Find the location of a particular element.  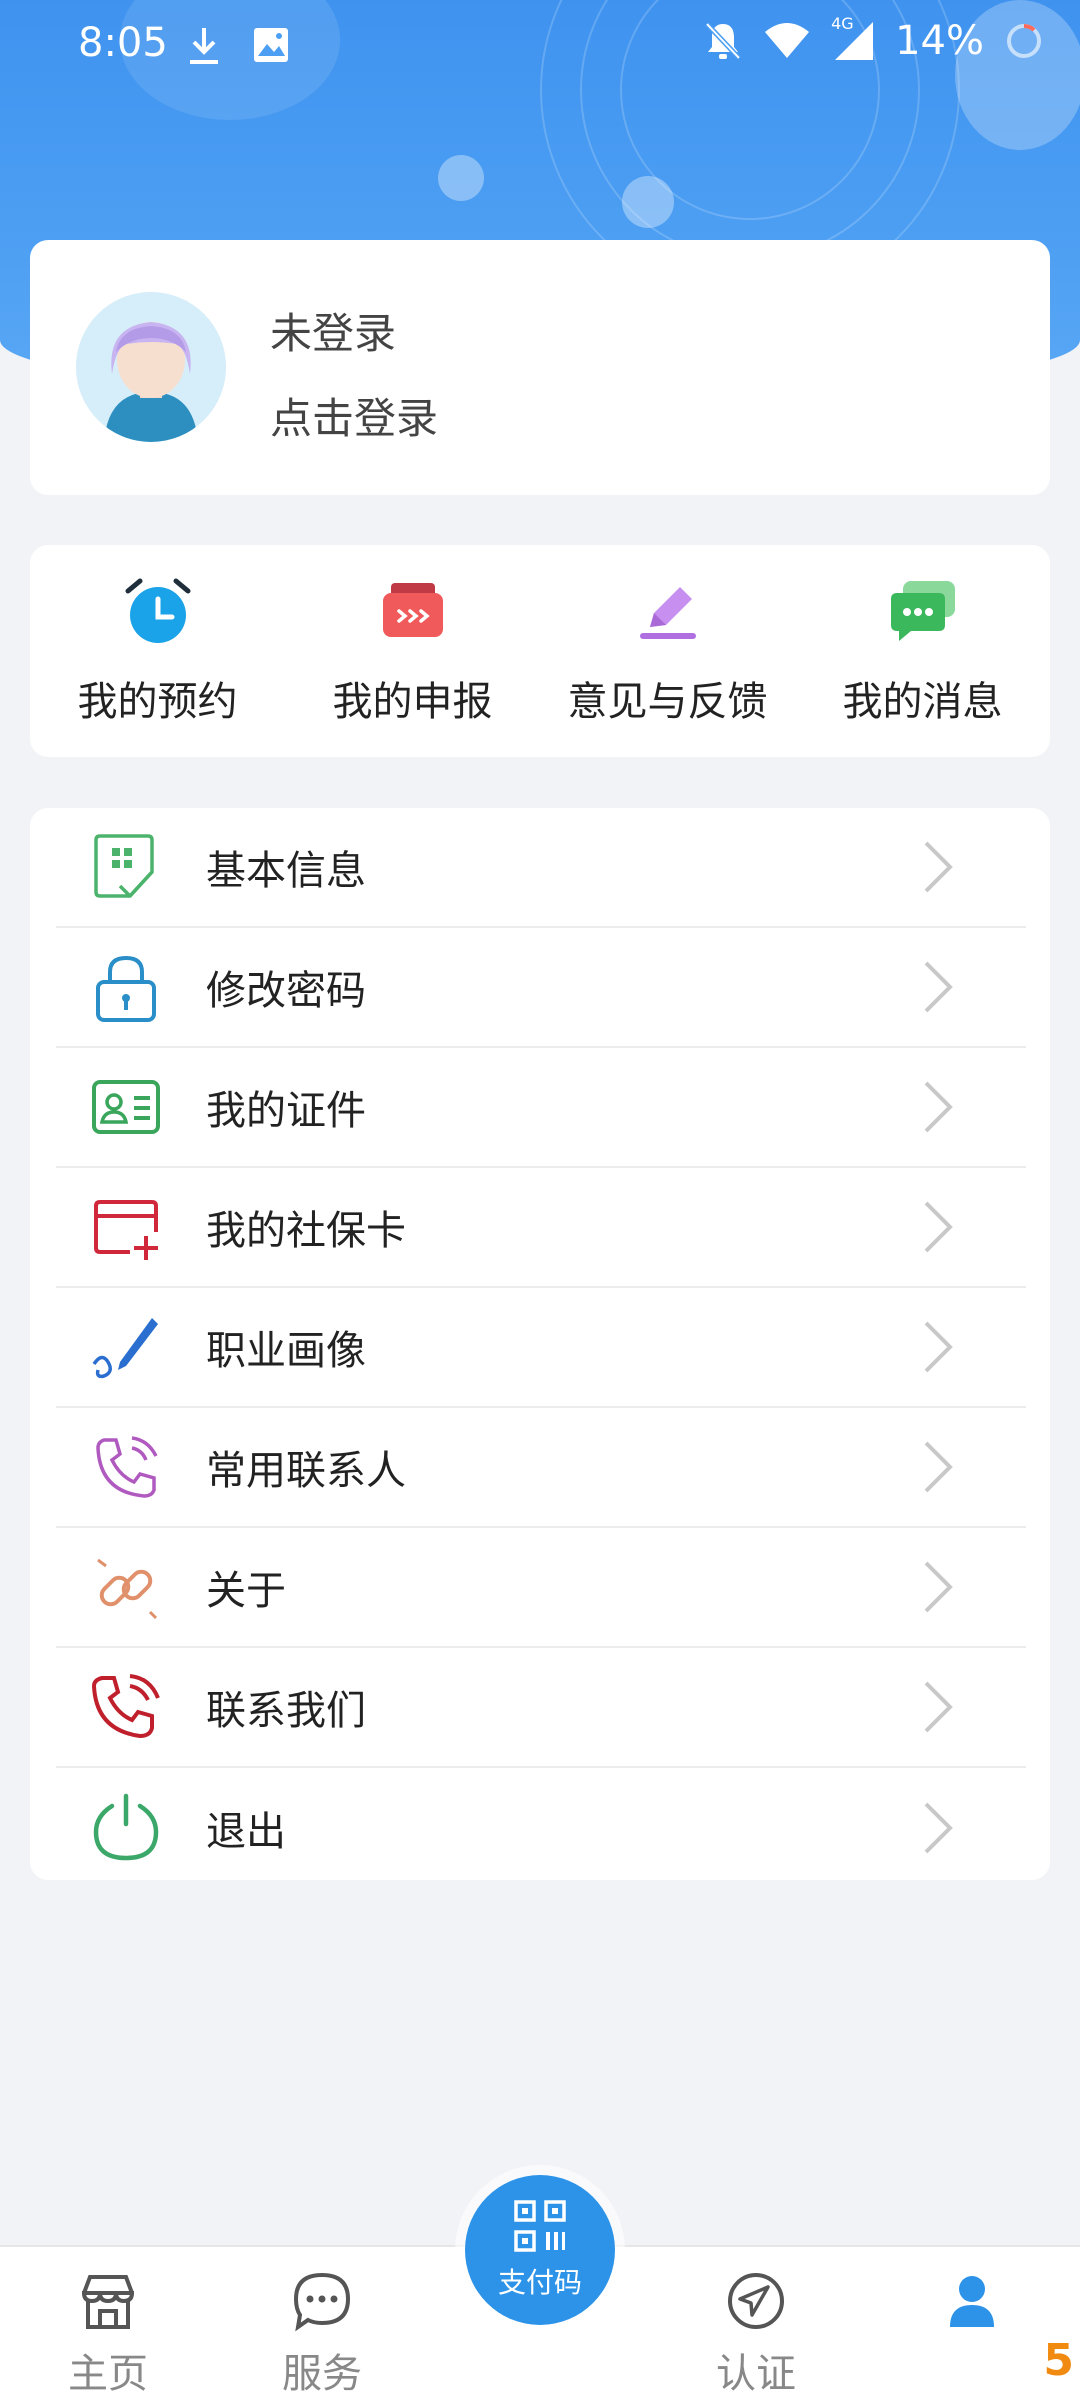

quick-actions-card: 我的预约 我的申报 意见与反馈 我的消息 is located at coordinates (540, 651).